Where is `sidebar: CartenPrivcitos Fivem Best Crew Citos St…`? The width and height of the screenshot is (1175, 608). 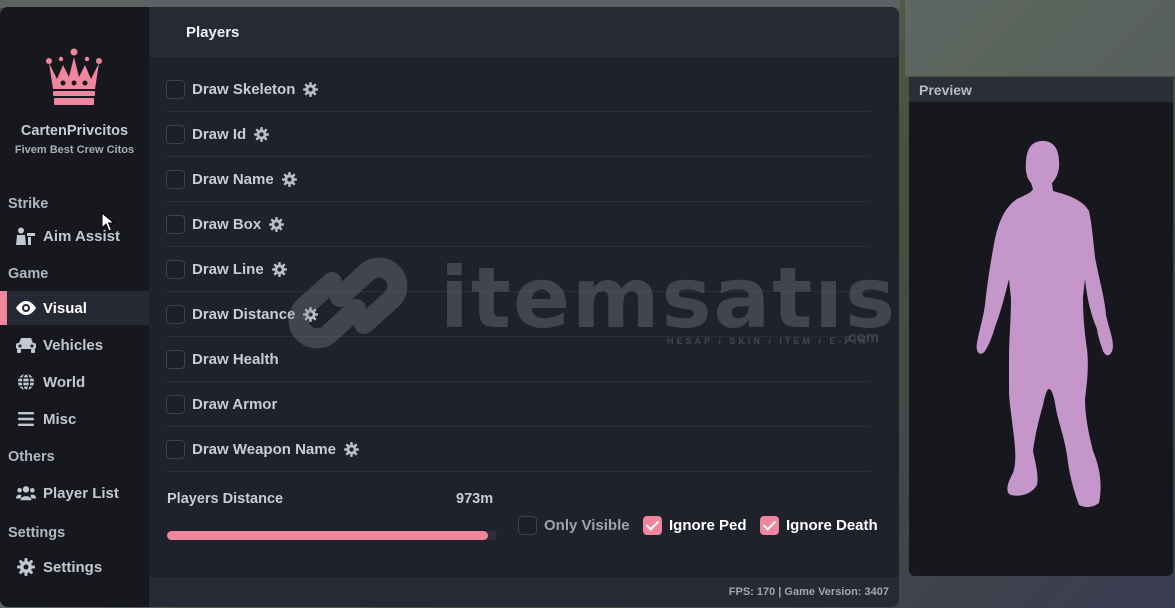
sidebar: CartenPrivcitos Fivem Best Crew Citos St… is located at coordinates (74, 307).